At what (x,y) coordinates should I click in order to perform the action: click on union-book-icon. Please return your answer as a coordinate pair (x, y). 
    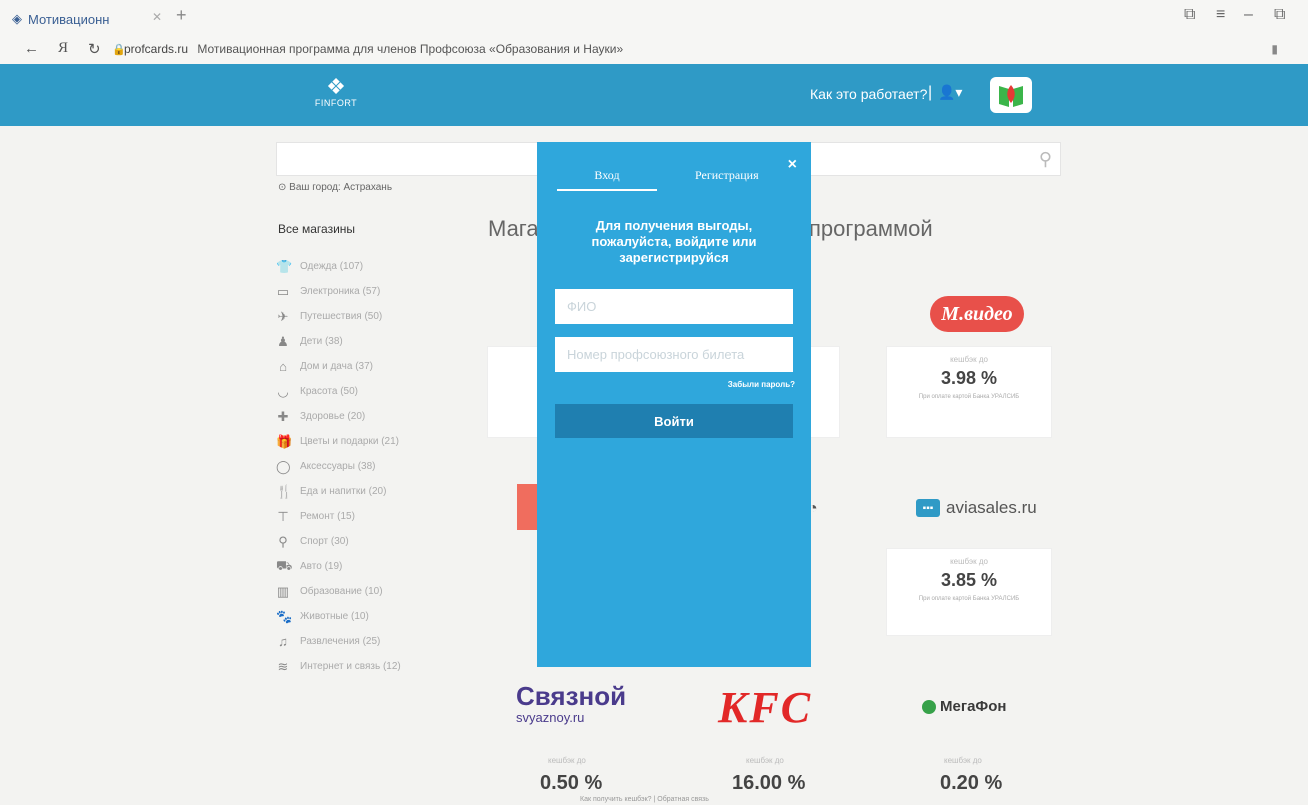
    Looking at the image, I should click on (1011, 96).